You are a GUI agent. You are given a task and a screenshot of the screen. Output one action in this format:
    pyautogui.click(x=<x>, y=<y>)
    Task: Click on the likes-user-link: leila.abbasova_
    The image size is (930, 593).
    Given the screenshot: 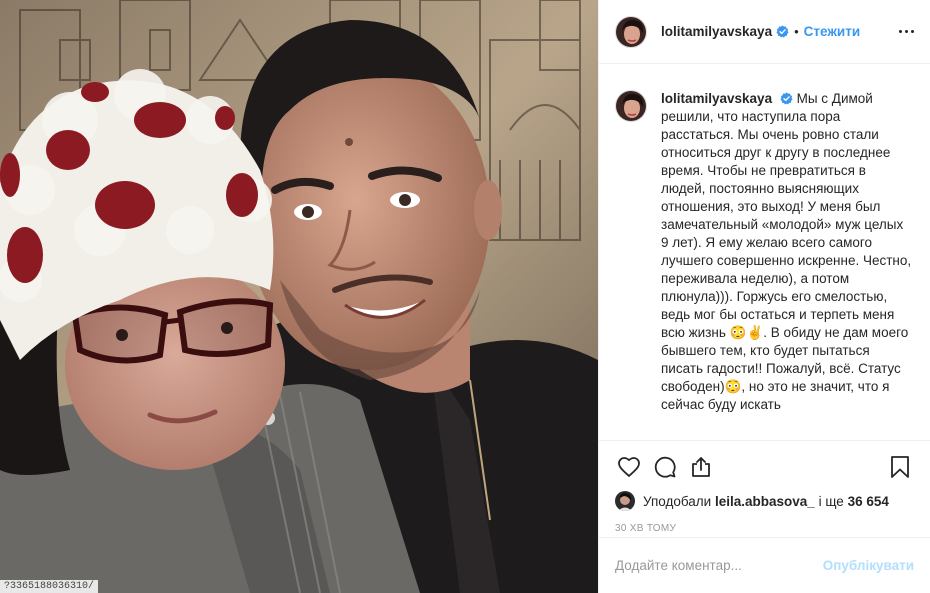 What is the action you would take?
    pyautogui.click(x=765, y=501)
    